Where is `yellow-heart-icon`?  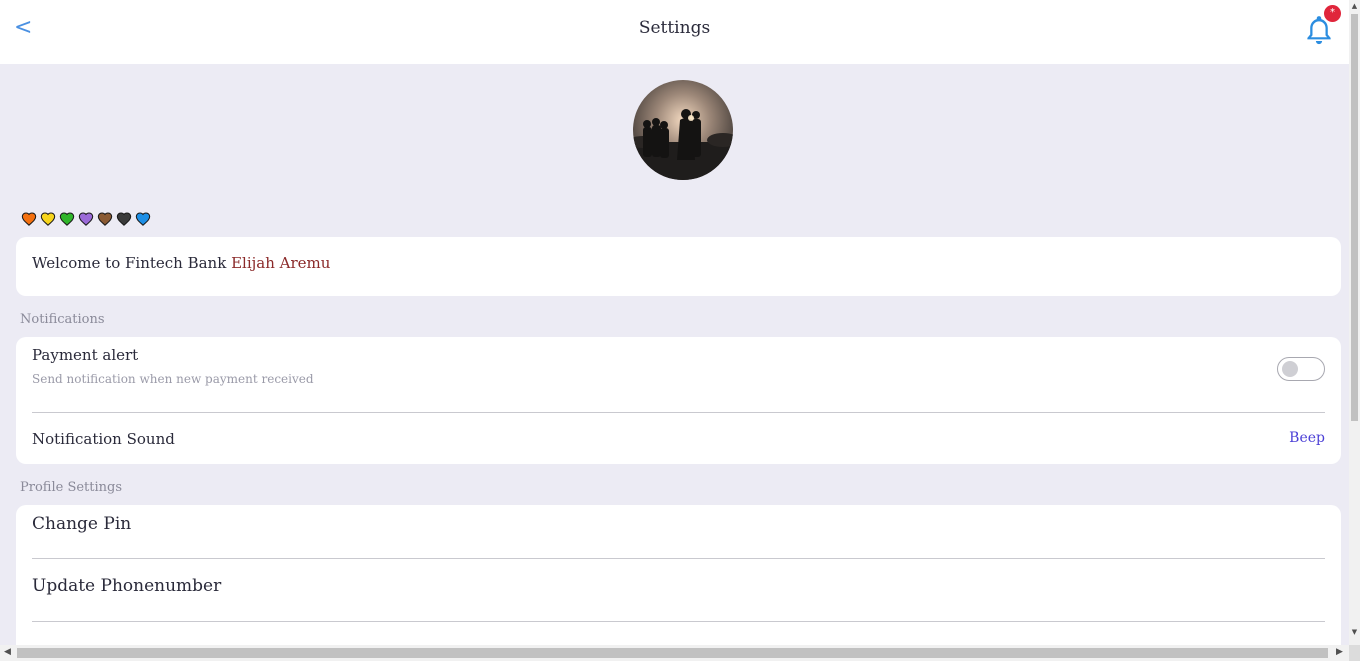 yellow-heart-icon is located at coordinates (48, 219).